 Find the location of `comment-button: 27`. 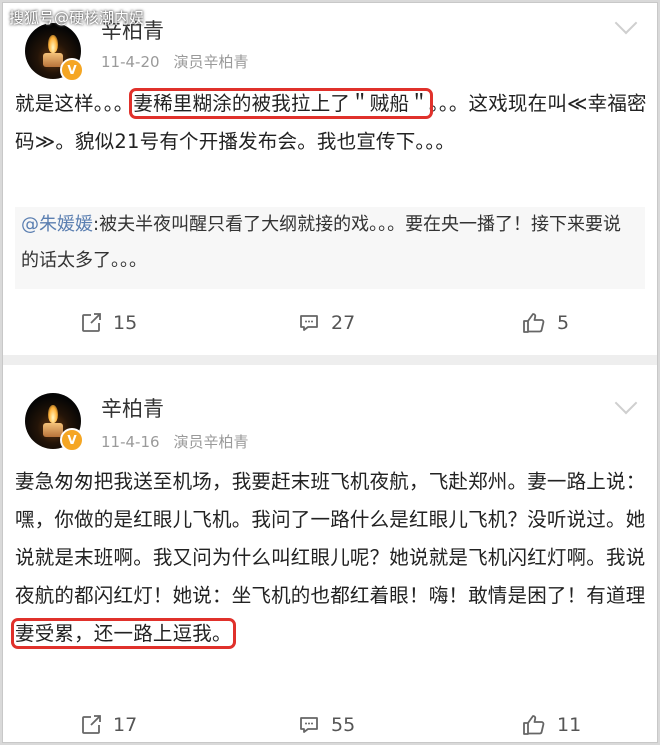

comment-button: 27 is located at coordinates (326, 323).